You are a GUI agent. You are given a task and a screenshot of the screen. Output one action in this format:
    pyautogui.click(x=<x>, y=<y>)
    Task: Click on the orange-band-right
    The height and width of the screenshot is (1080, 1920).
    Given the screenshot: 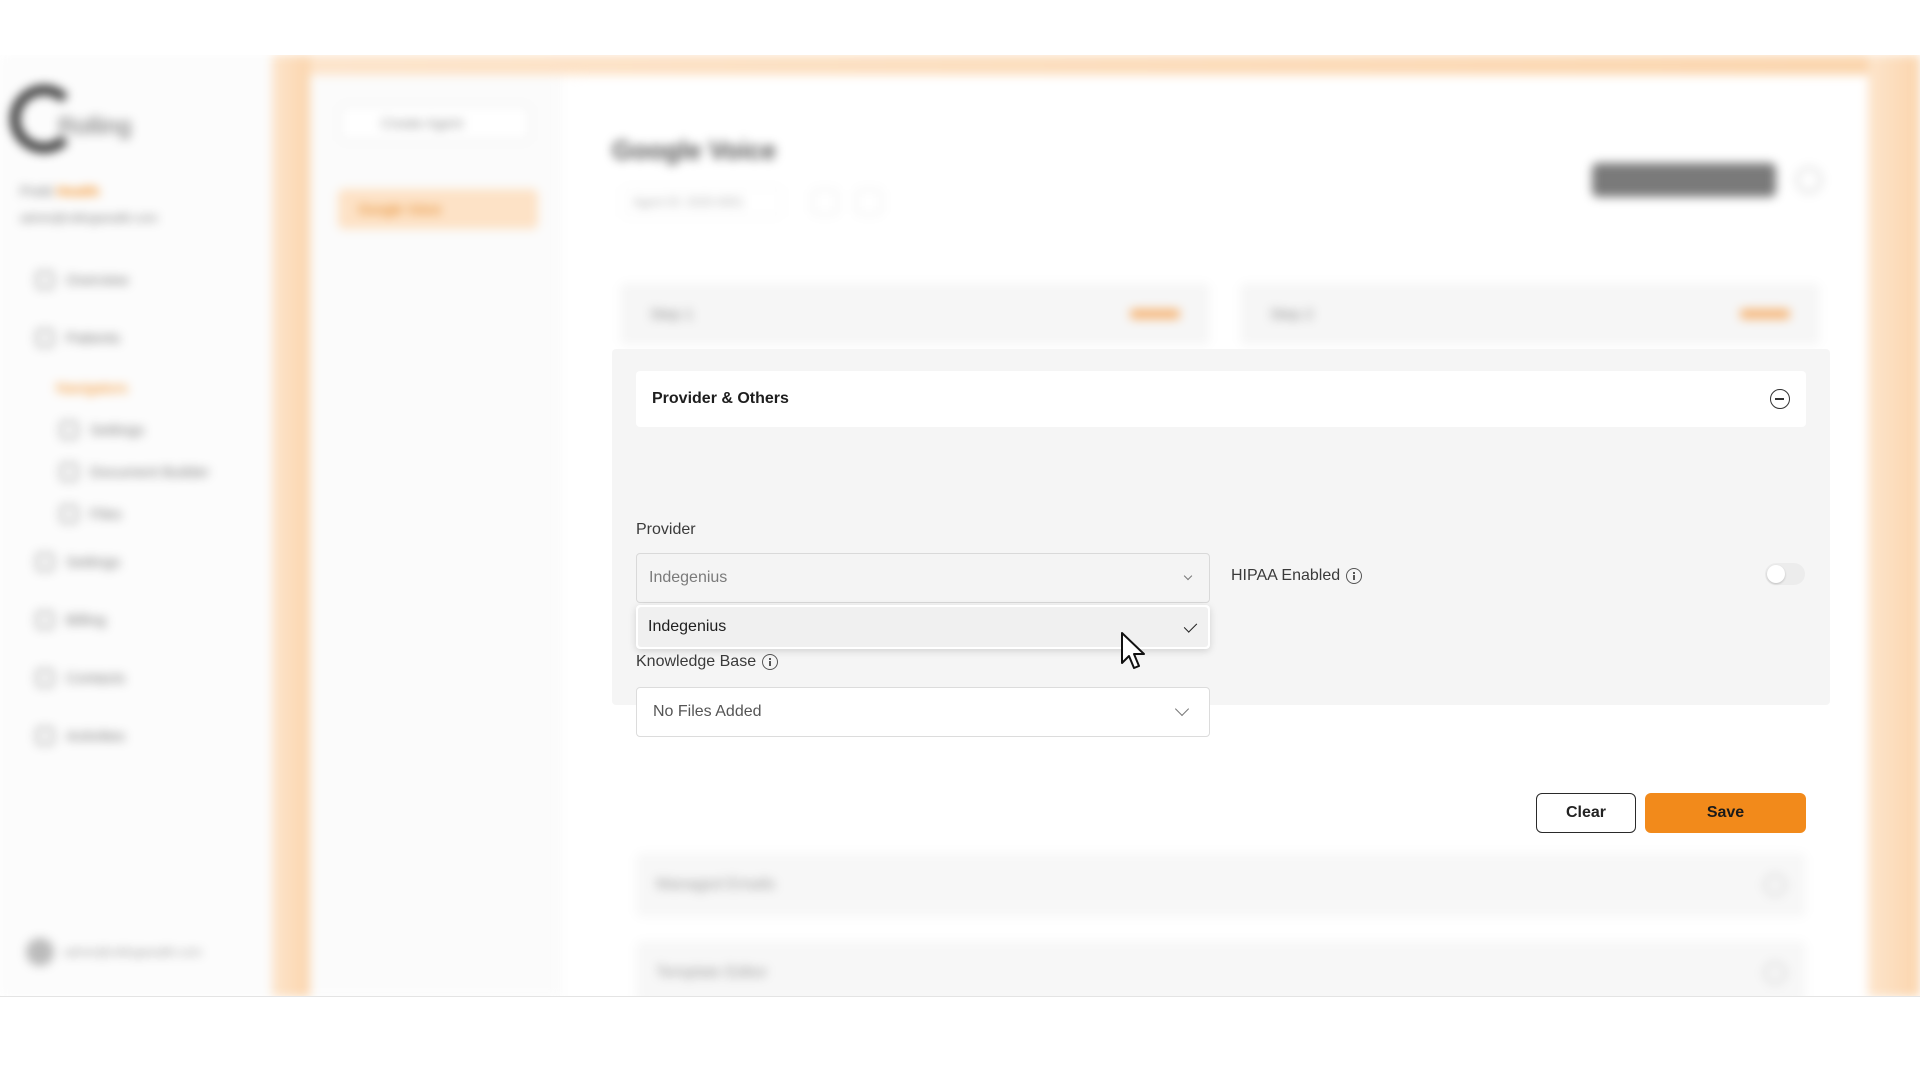 What is the action you would take?
    pyautogui.click(x=1894, y=526)
    